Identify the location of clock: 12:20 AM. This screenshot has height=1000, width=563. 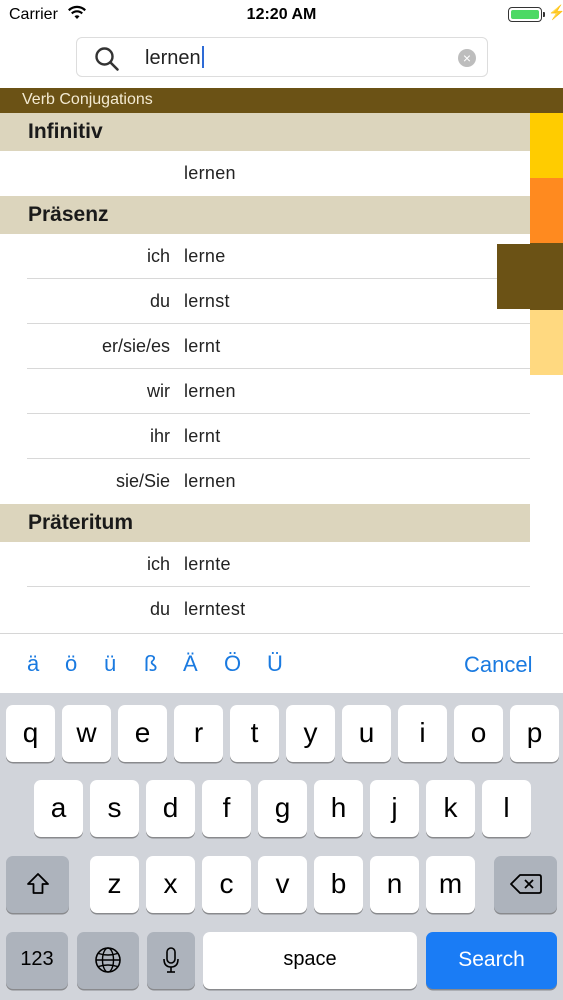
(281, 14).